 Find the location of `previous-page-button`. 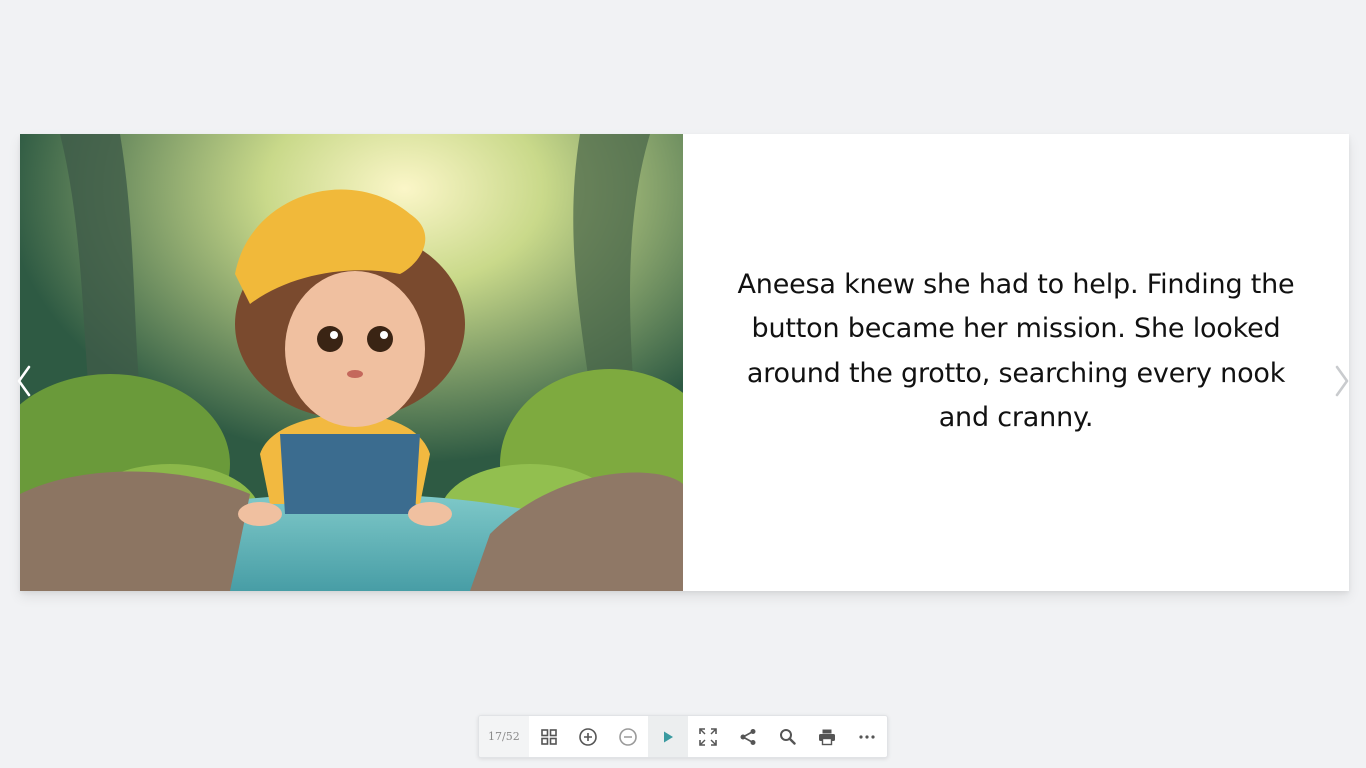

previous-page-button is located at coordinates (24, 381).